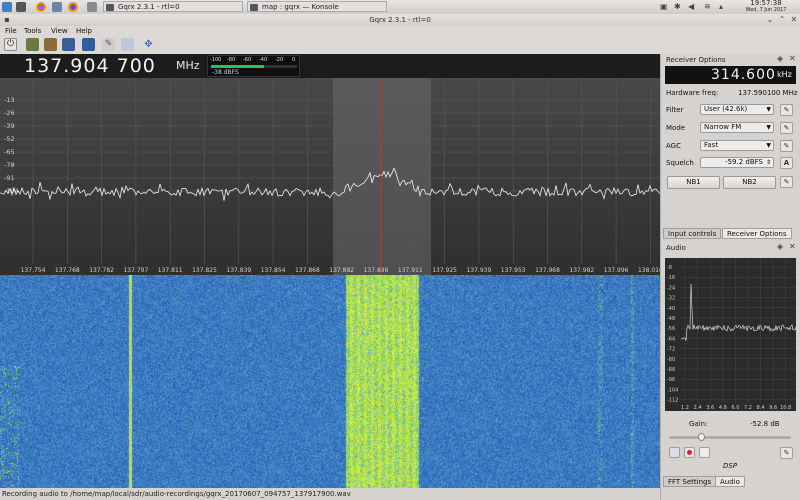 The width and height of the screenshot is (800, 500). I want to click on x-tick-label: 137.982, so click(581, 270).